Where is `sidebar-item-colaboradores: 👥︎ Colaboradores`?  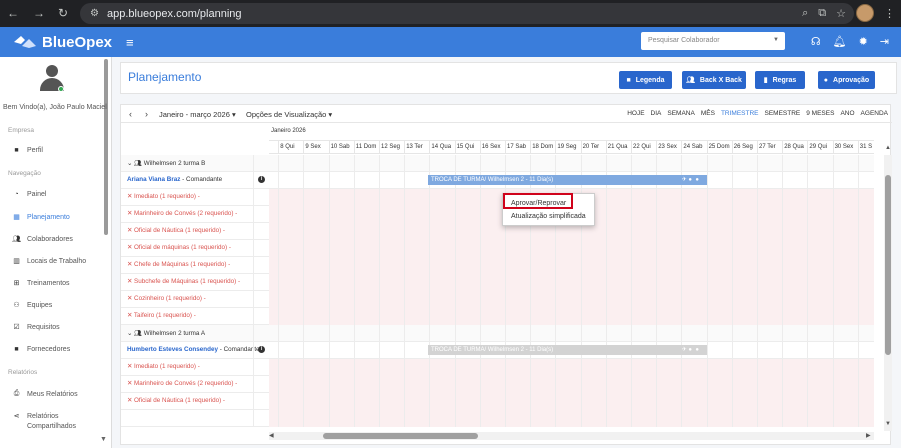 sidebar-item-colaboradores: 👥︎ Colaboradores is located at coordinates (42, 239).